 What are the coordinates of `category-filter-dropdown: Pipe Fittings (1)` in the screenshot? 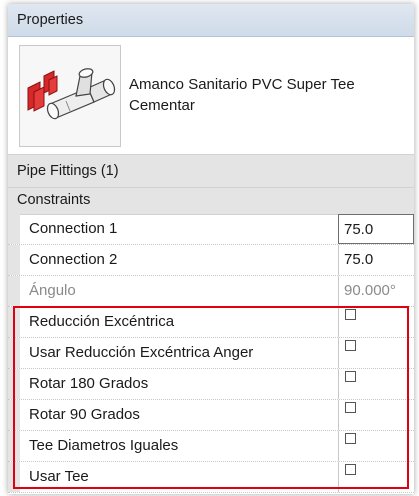 It's located at (211, 171).